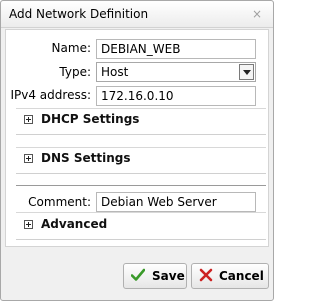  Describe the element at coordinates (79, 14) in the screenshot. I see `dialog-title: Add Network Definition` at that location.